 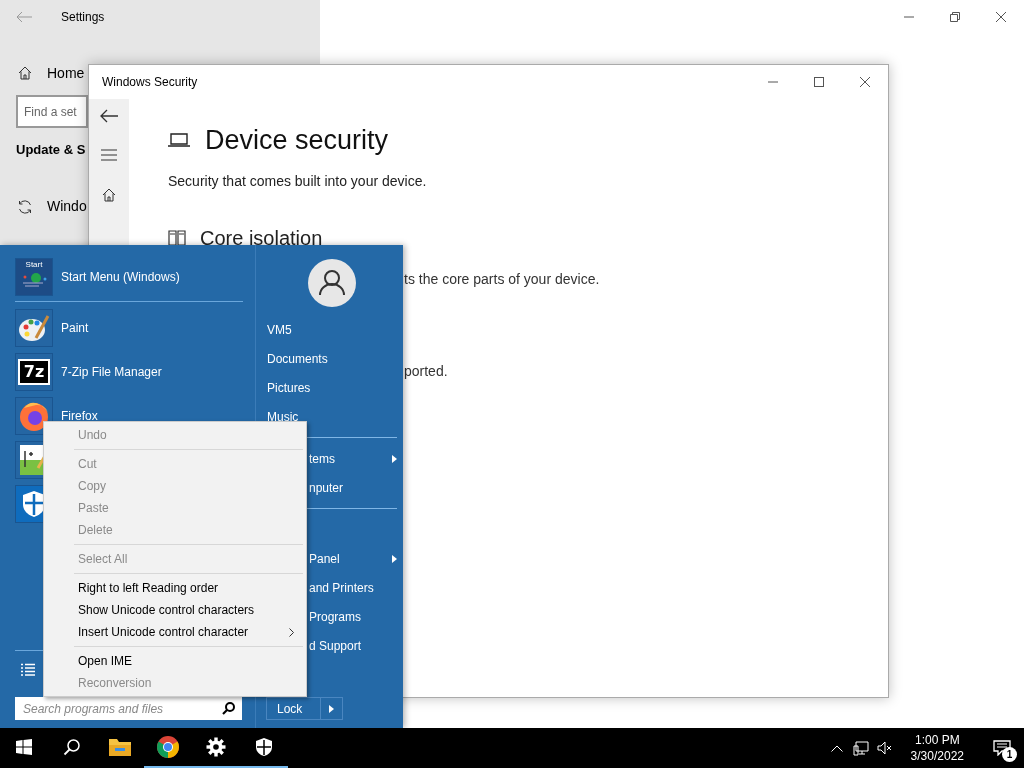 I want to click on page-subtitle: Security that comes built into your device., so click(x=298, y=181).